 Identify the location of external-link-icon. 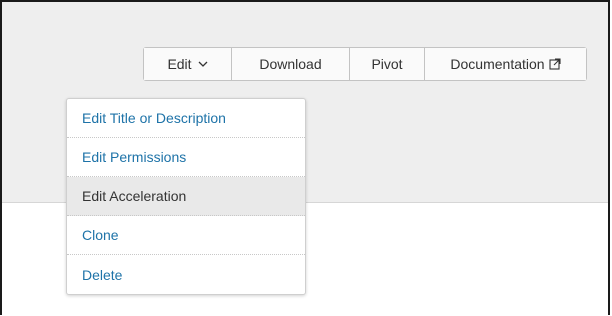
(555, 64).